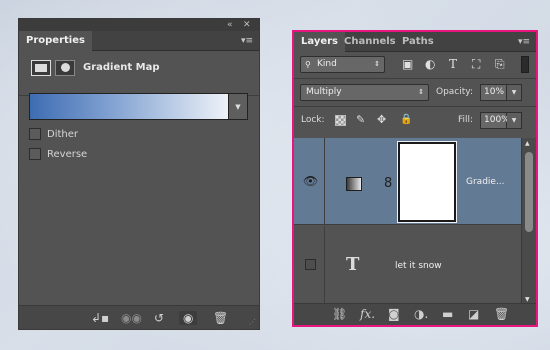 Image resolution: width=550 pixels, height=350 pixels. What do you see at coordinates (418, 42) in the screenshot?
I see `tab-paths: Paths` at bounding box center [418, 42].